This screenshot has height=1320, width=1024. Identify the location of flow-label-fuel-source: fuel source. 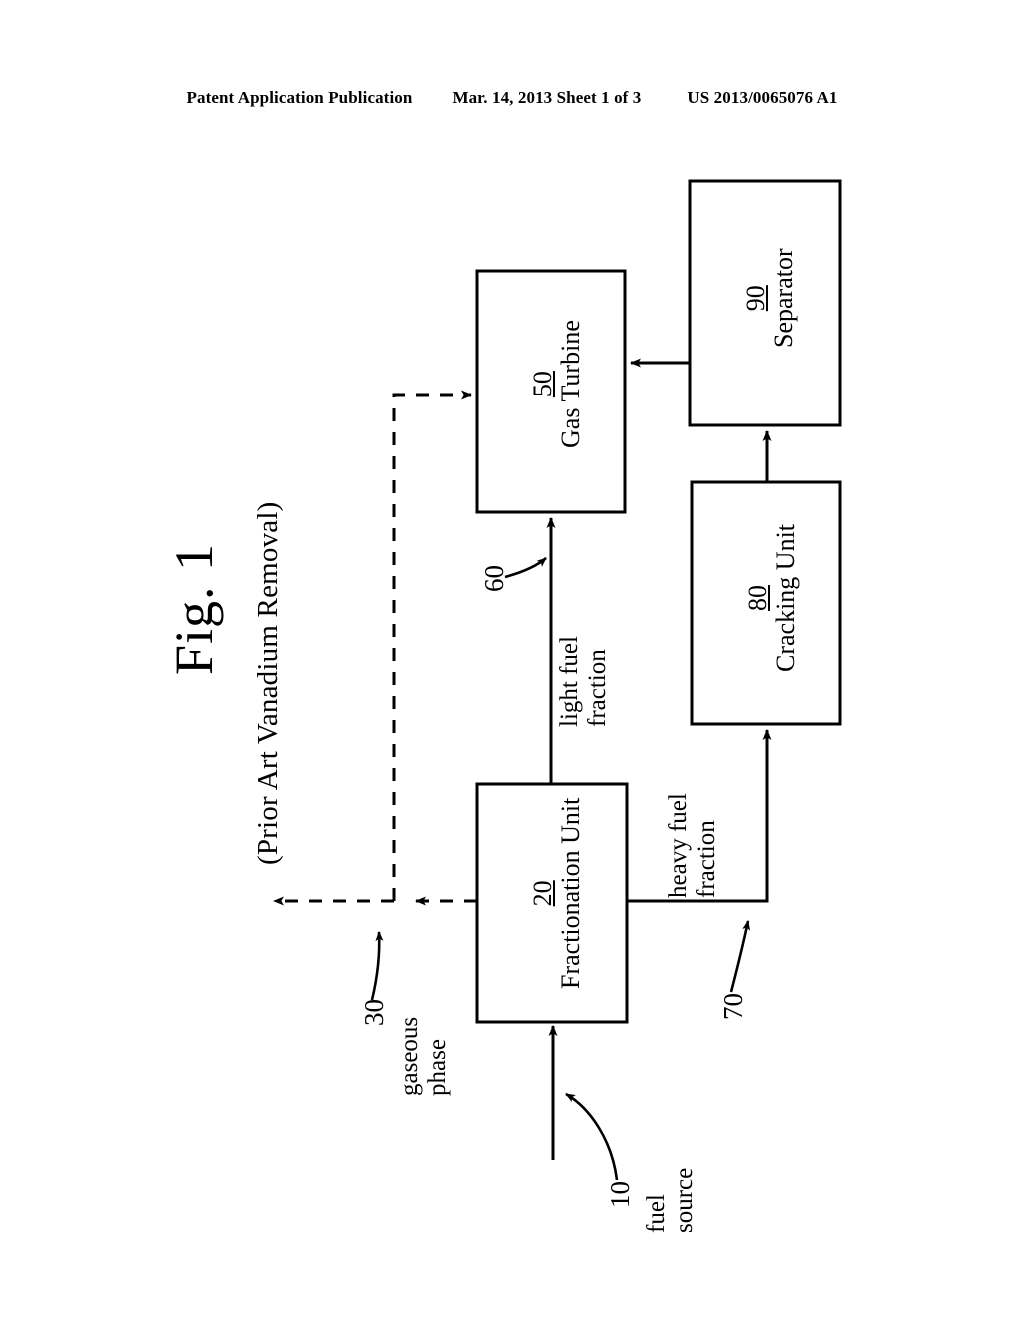
(671, 1200).